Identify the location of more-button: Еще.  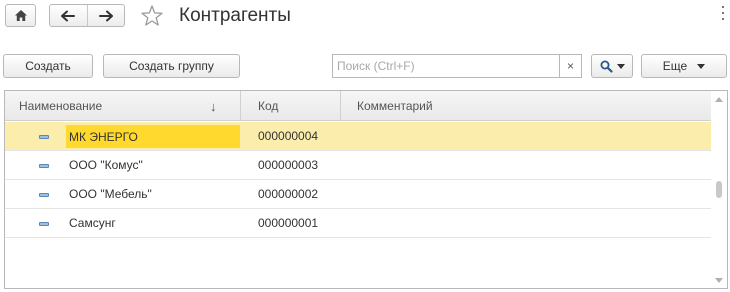
(684, 66).